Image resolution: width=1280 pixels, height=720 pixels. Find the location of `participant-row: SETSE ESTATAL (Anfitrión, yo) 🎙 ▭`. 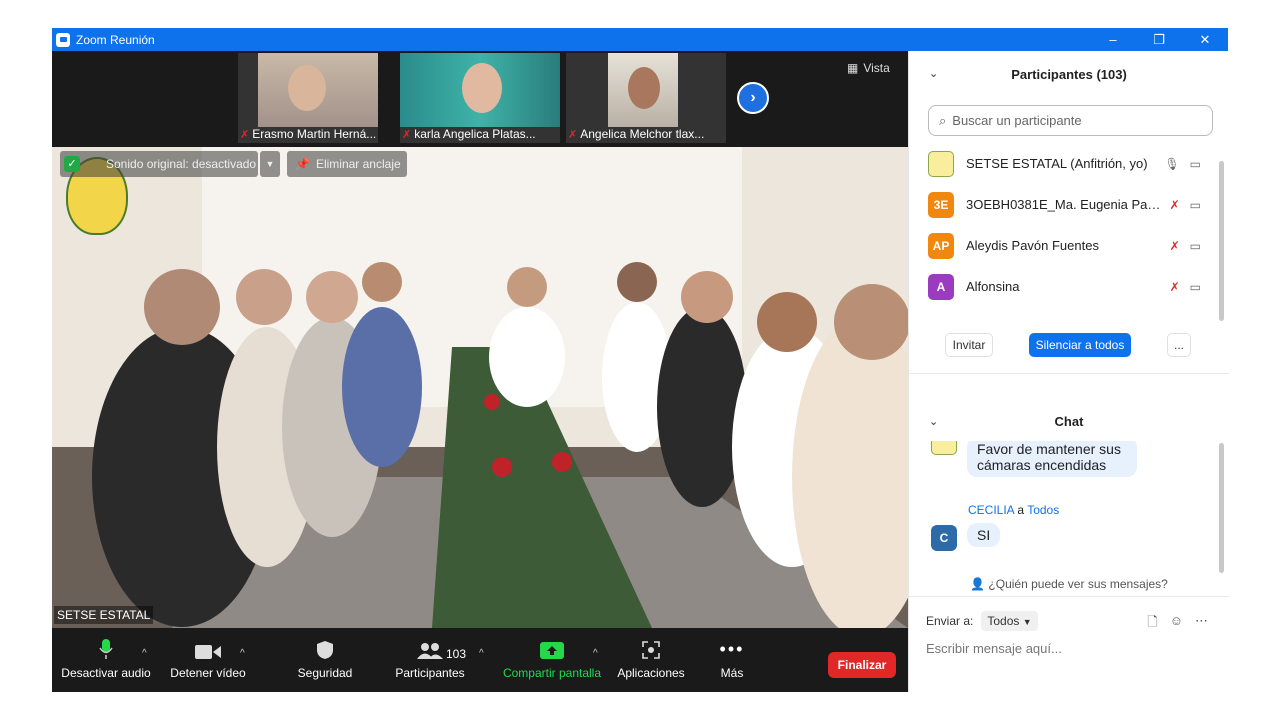

participant-row: SETSE ESTATAL (Anfitrión, yo) 🎙 ▭ is located at coordinates (1064, 163).